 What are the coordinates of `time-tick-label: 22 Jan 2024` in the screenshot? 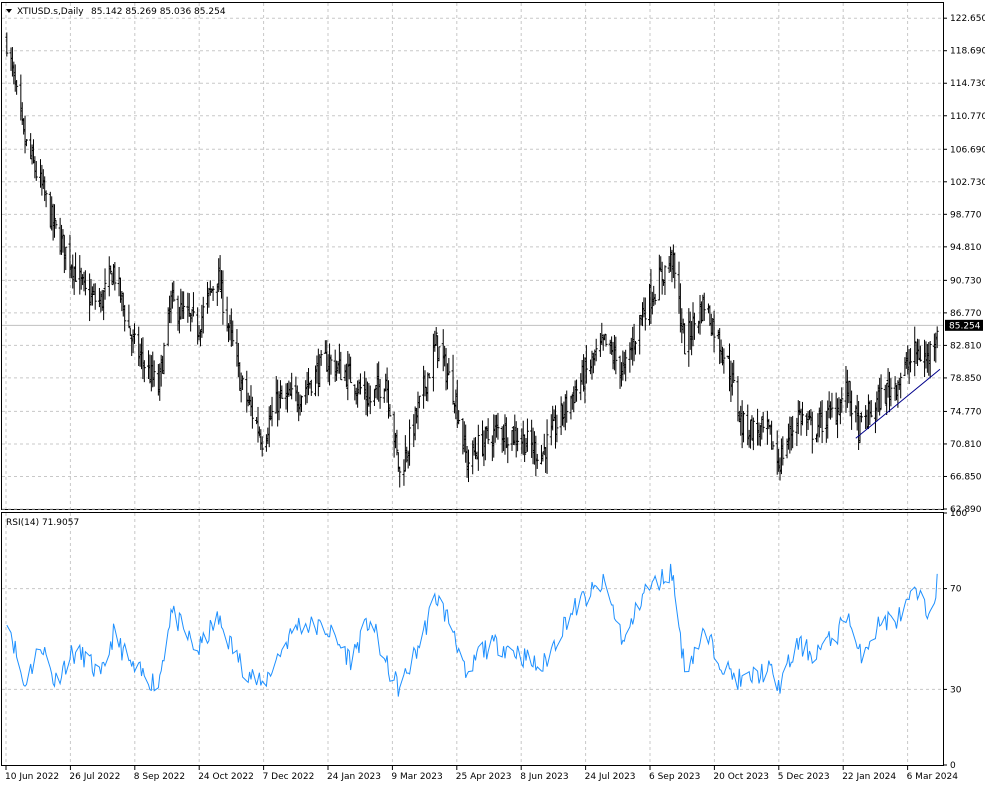 It's located at (869, 777).